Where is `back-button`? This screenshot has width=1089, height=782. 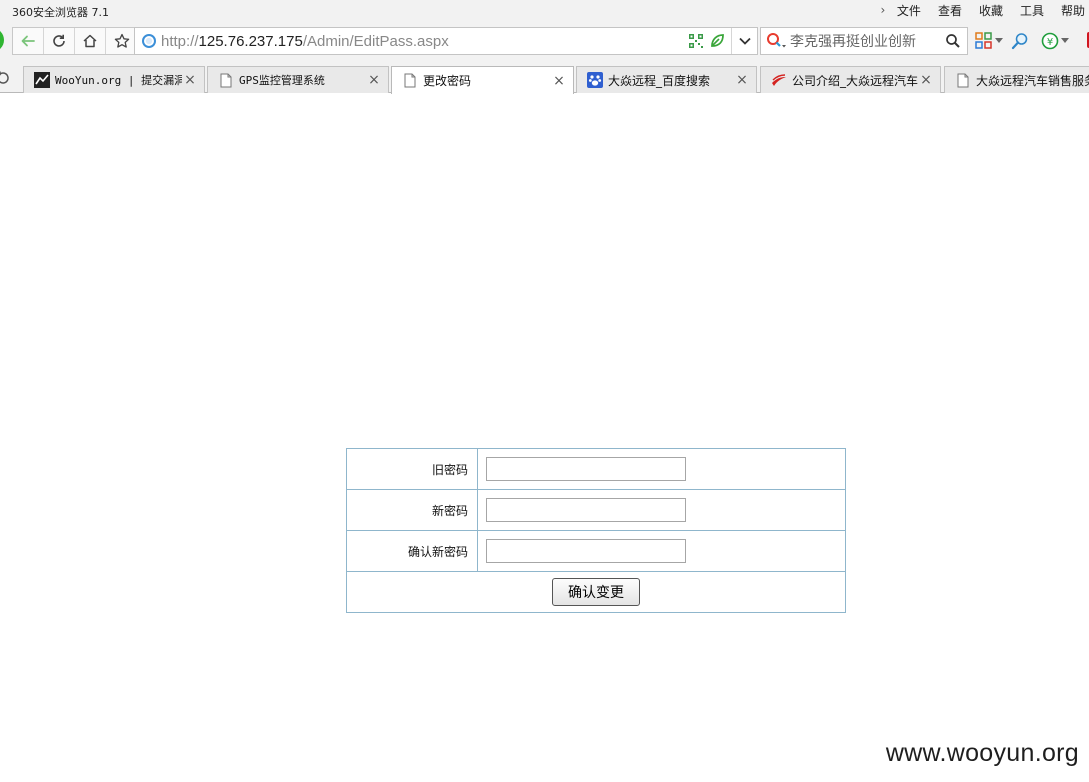
back-button is located at coordinates (28, 41).